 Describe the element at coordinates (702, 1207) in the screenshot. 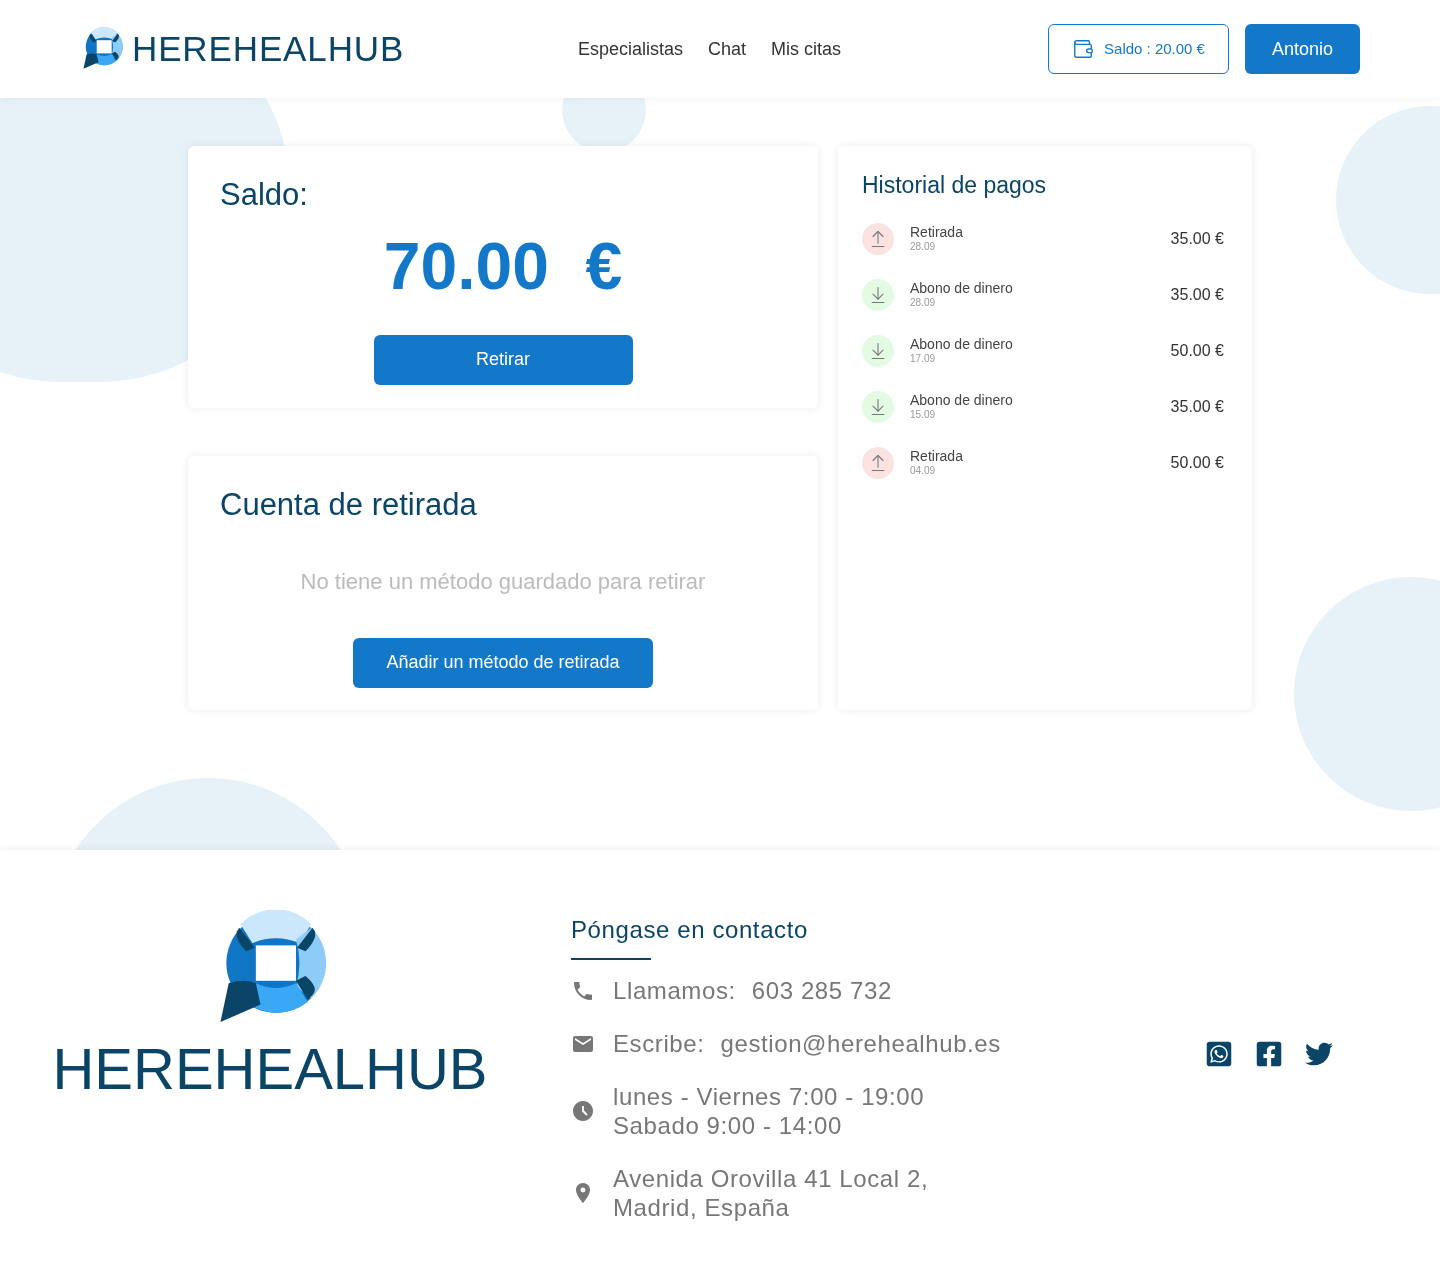

I see `contact-value: Madrid, España` at that location.